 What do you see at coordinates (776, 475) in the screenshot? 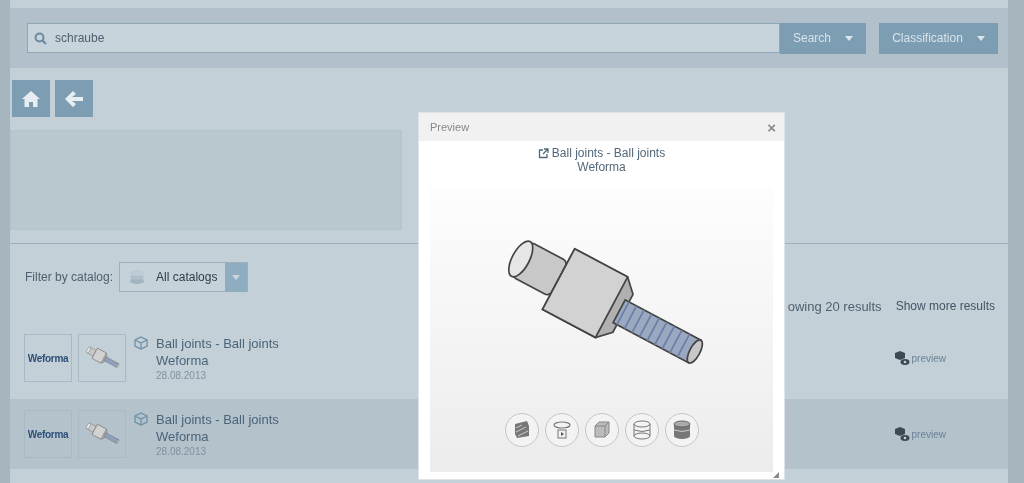
I see `resize-grip-icon` at bounding box center [776, 475].